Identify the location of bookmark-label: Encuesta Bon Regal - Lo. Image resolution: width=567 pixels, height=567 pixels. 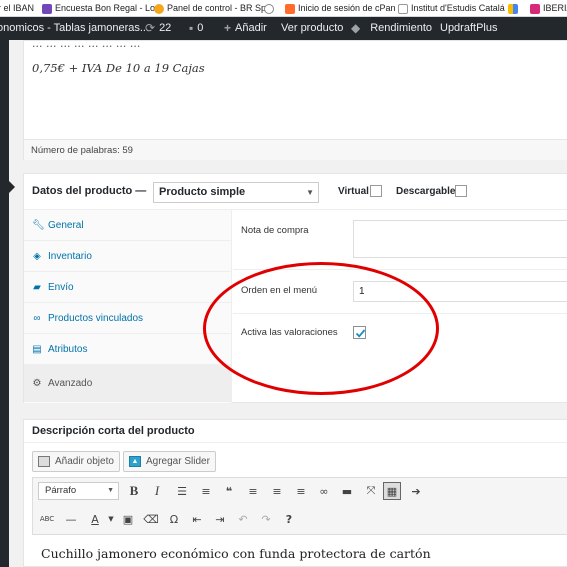
(105, 8).